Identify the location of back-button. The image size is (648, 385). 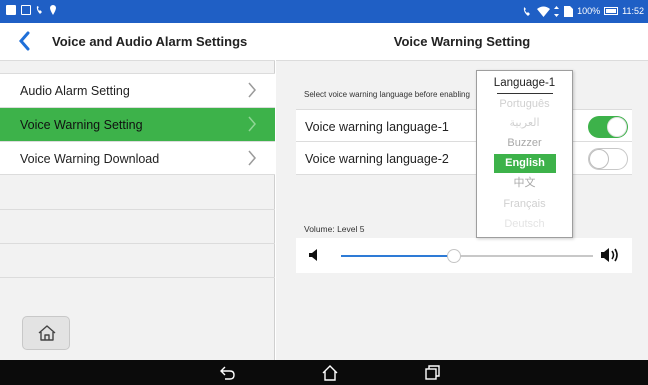
(29, 42).